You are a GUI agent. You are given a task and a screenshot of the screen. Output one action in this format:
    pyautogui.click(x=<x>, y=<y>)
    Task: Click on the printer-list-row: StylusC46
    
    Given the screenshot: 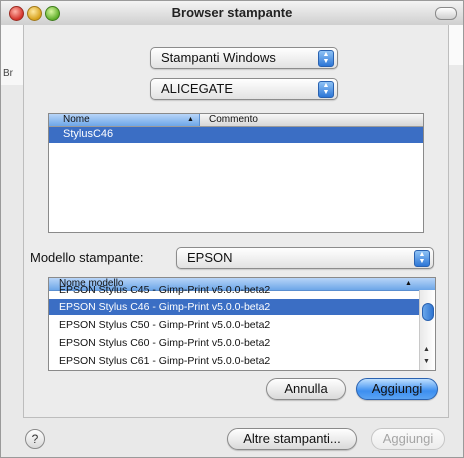 What is the action you would take?
    pyautogui.click(x=236, y=135)
    